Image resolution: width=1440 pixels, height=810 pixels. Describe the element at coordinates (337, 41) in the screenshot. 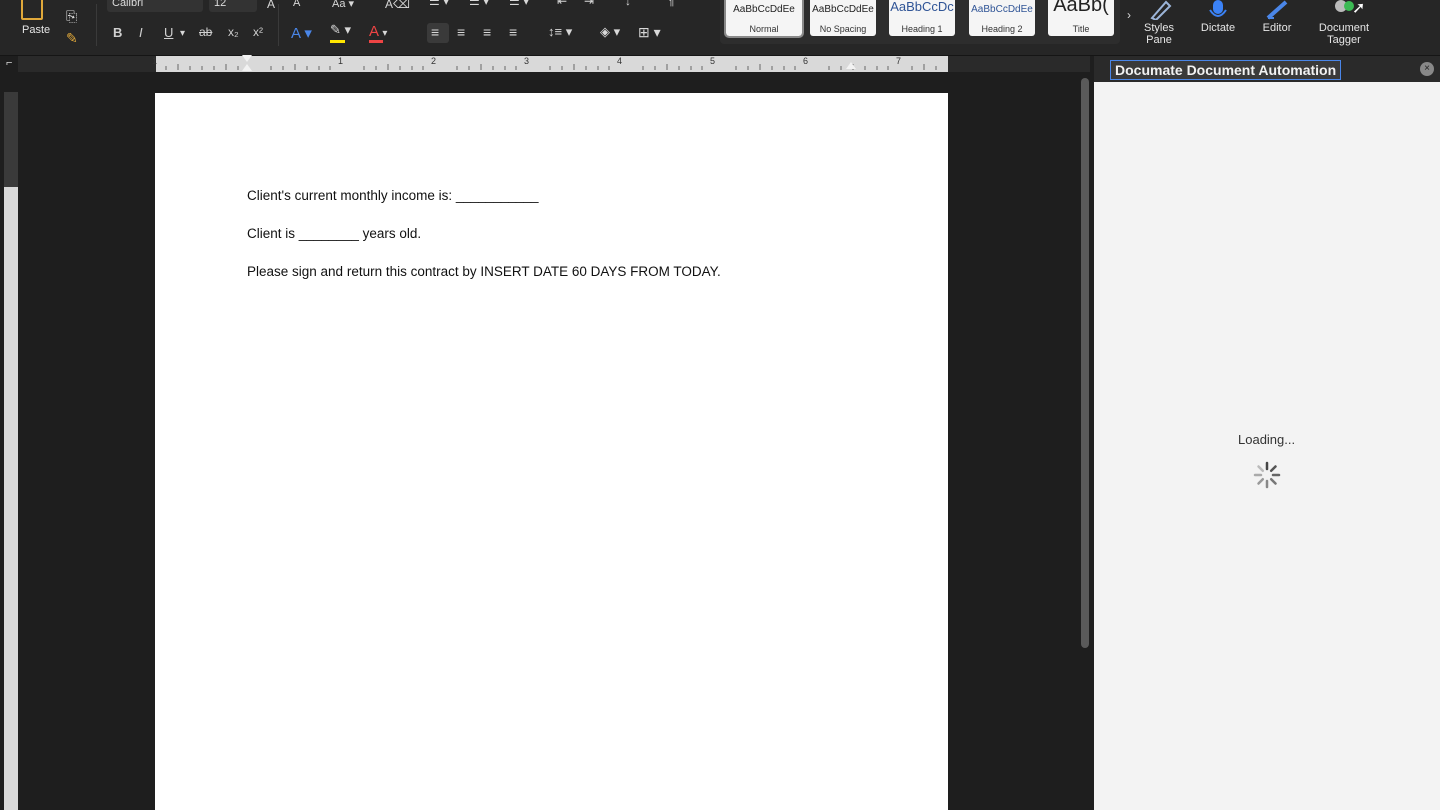

I see `highlight-color-bar` at that location.